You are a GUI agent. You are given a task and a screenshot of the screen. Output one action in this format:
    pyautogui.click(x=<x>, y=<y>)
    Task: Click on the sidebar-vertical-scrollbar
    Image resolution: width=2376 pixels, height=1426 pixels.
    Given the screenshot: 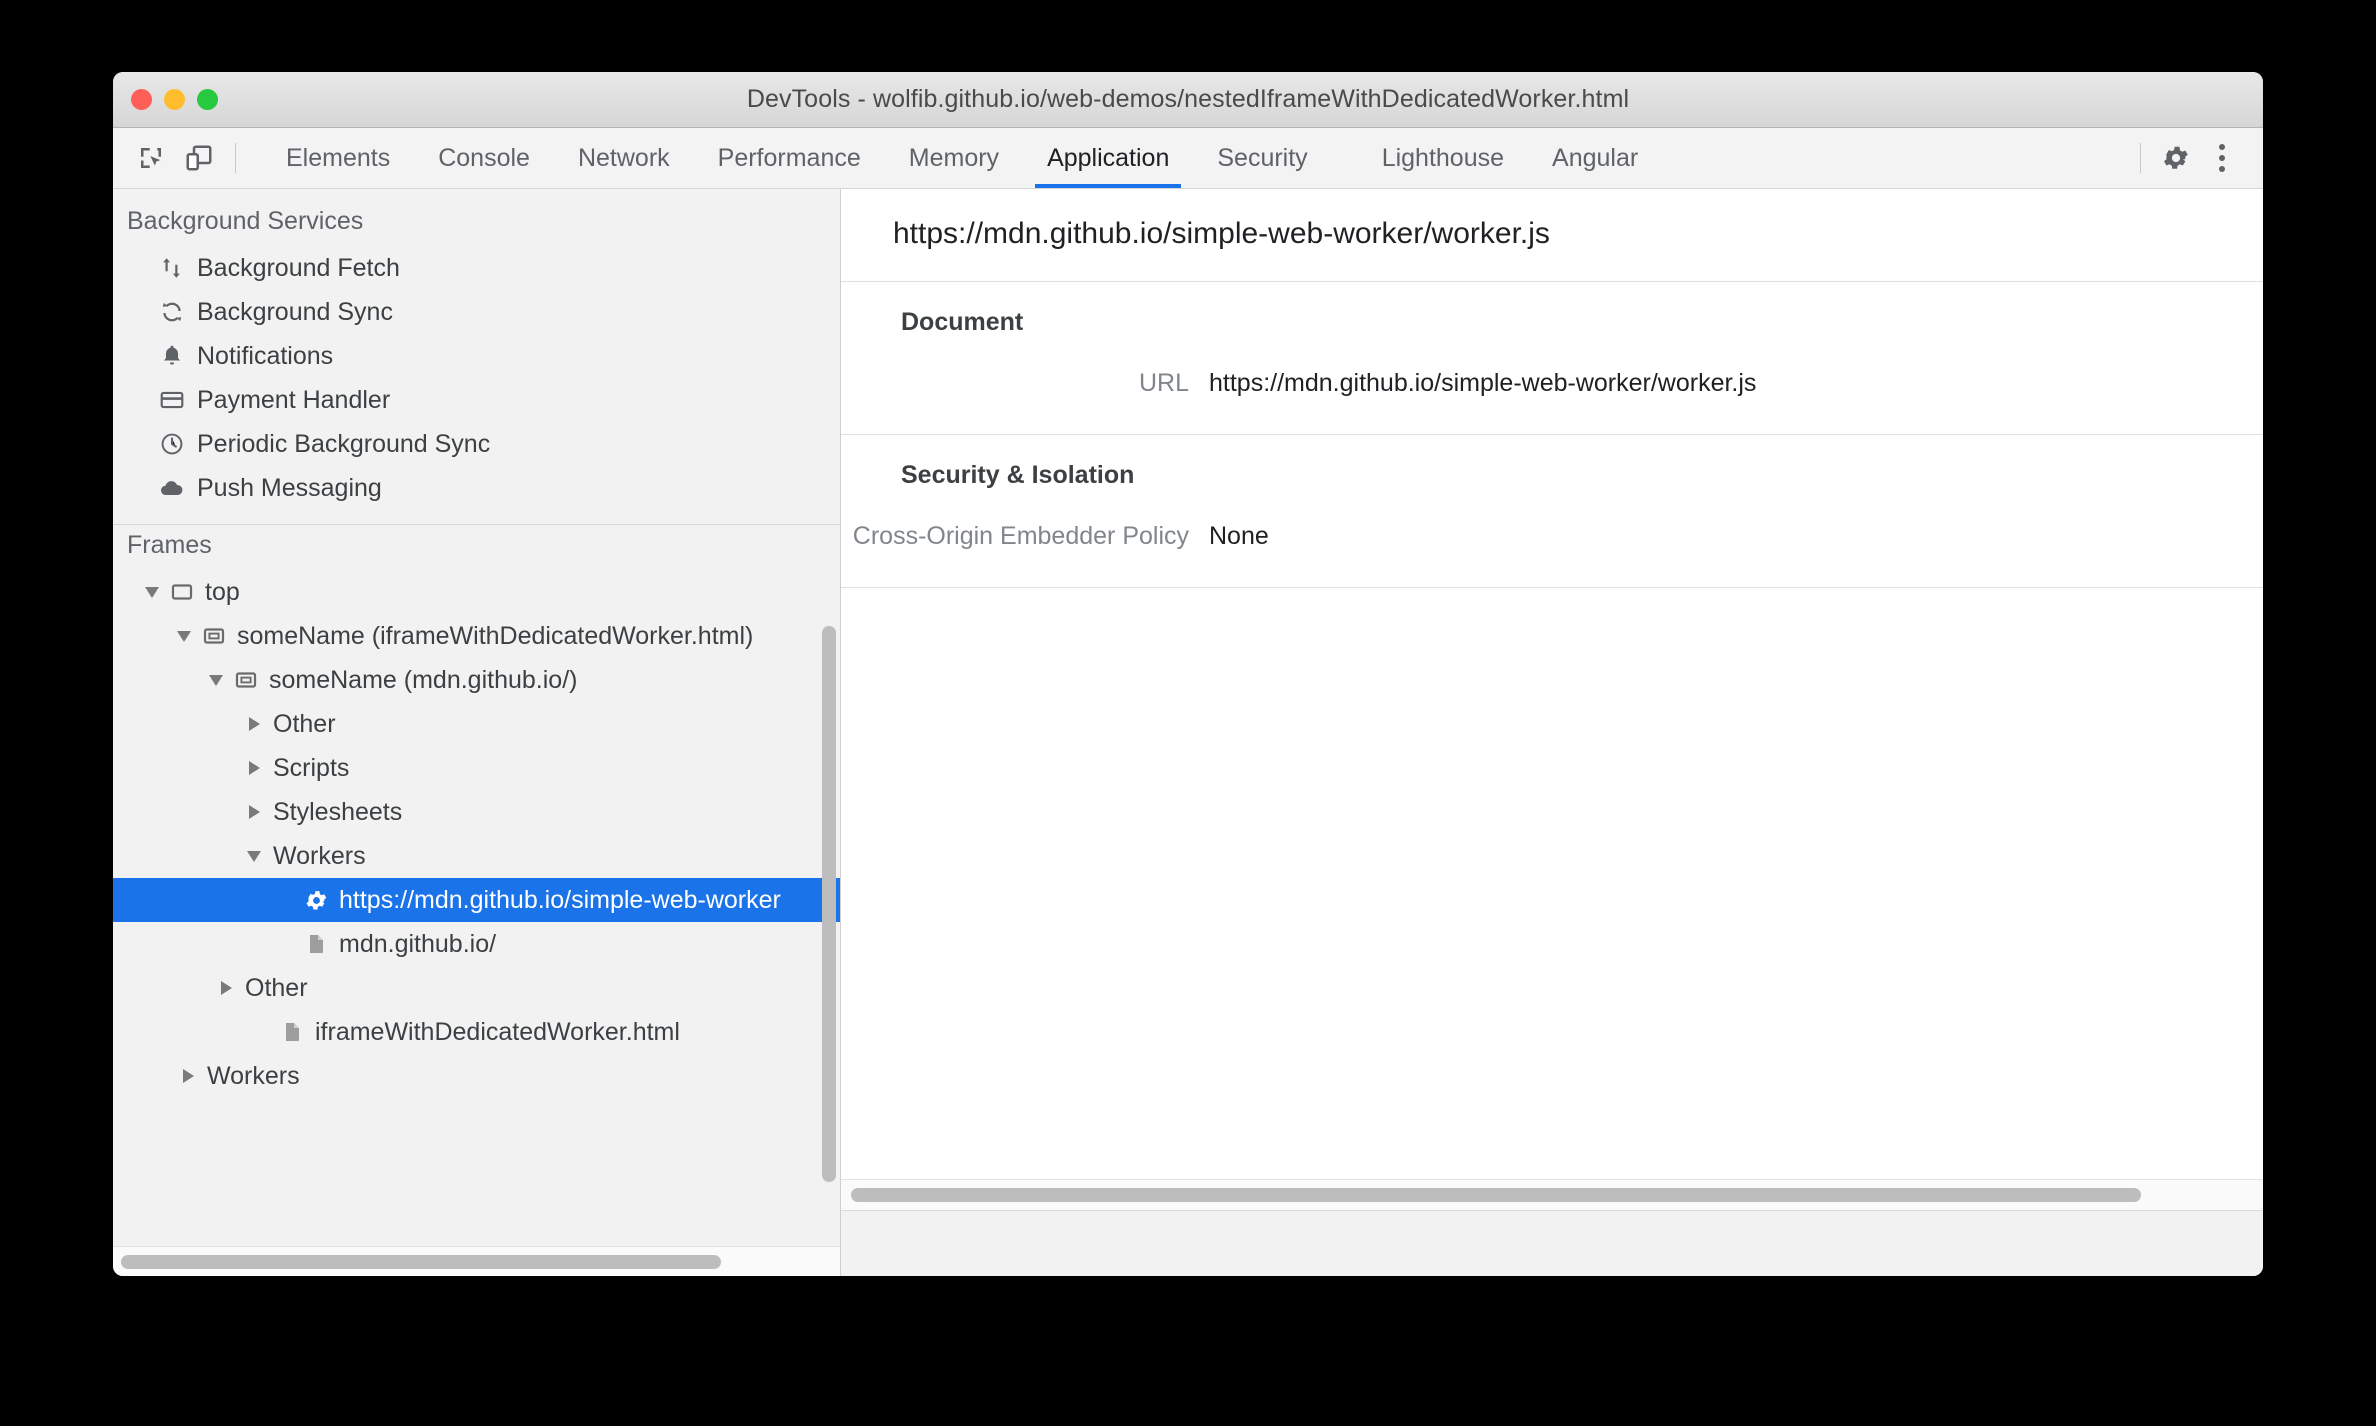 What is the action you would take?
    pyautogui.click(x=829, y=904)
    